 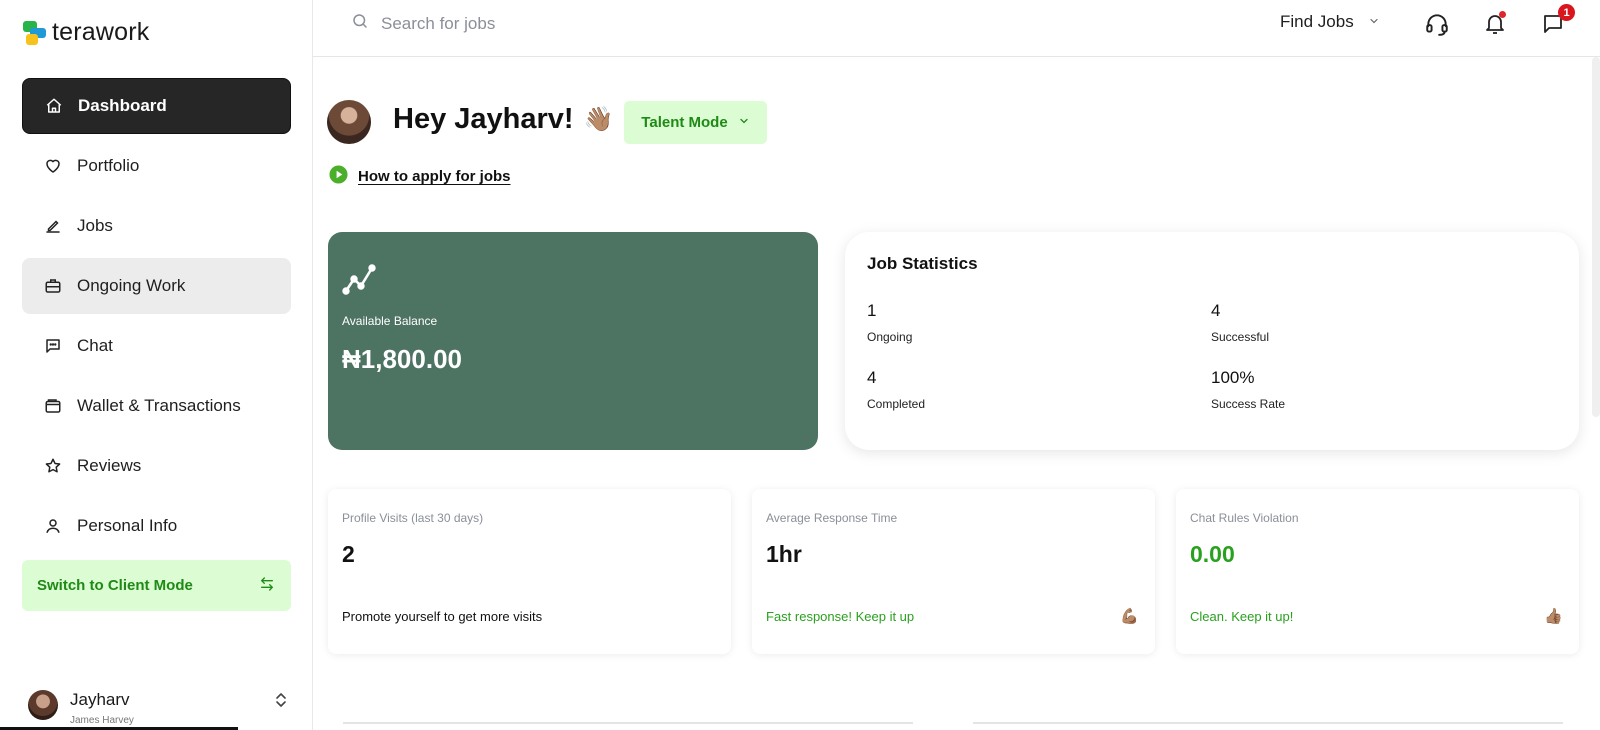 What do you see at coordinates (156, 466) in the screenshot?
I see `sidebar-item-reviews: Reviews` at bounding box center [156, 466].